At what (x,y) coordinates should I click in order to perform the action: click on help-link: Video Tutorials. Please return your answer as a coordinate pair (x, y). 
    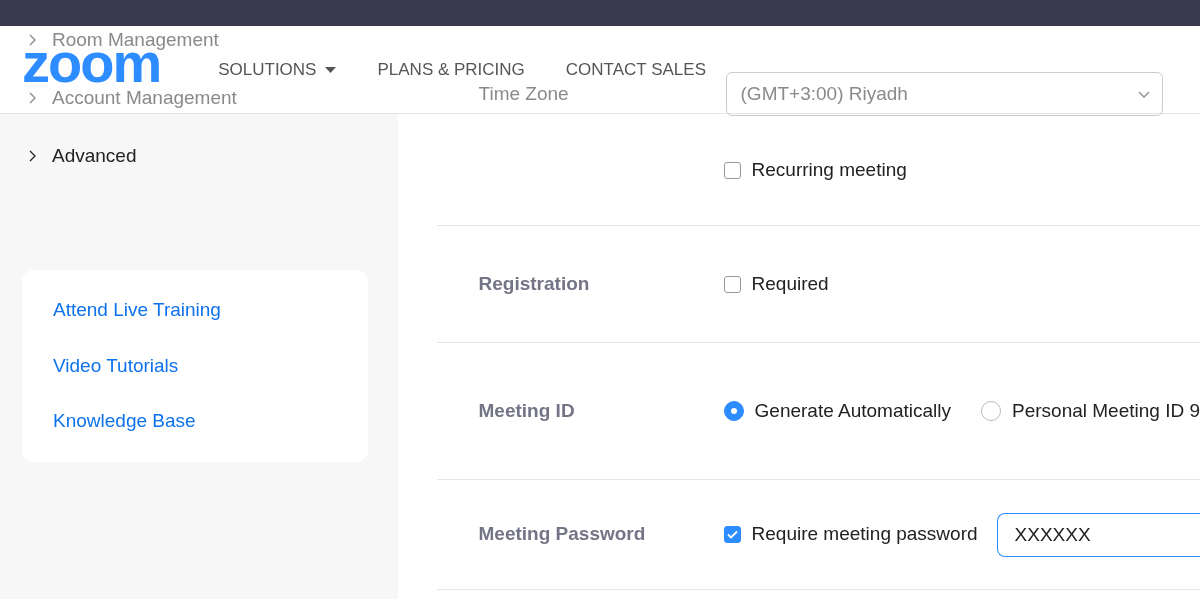
    Looking at the image, I should click on (210, 365).